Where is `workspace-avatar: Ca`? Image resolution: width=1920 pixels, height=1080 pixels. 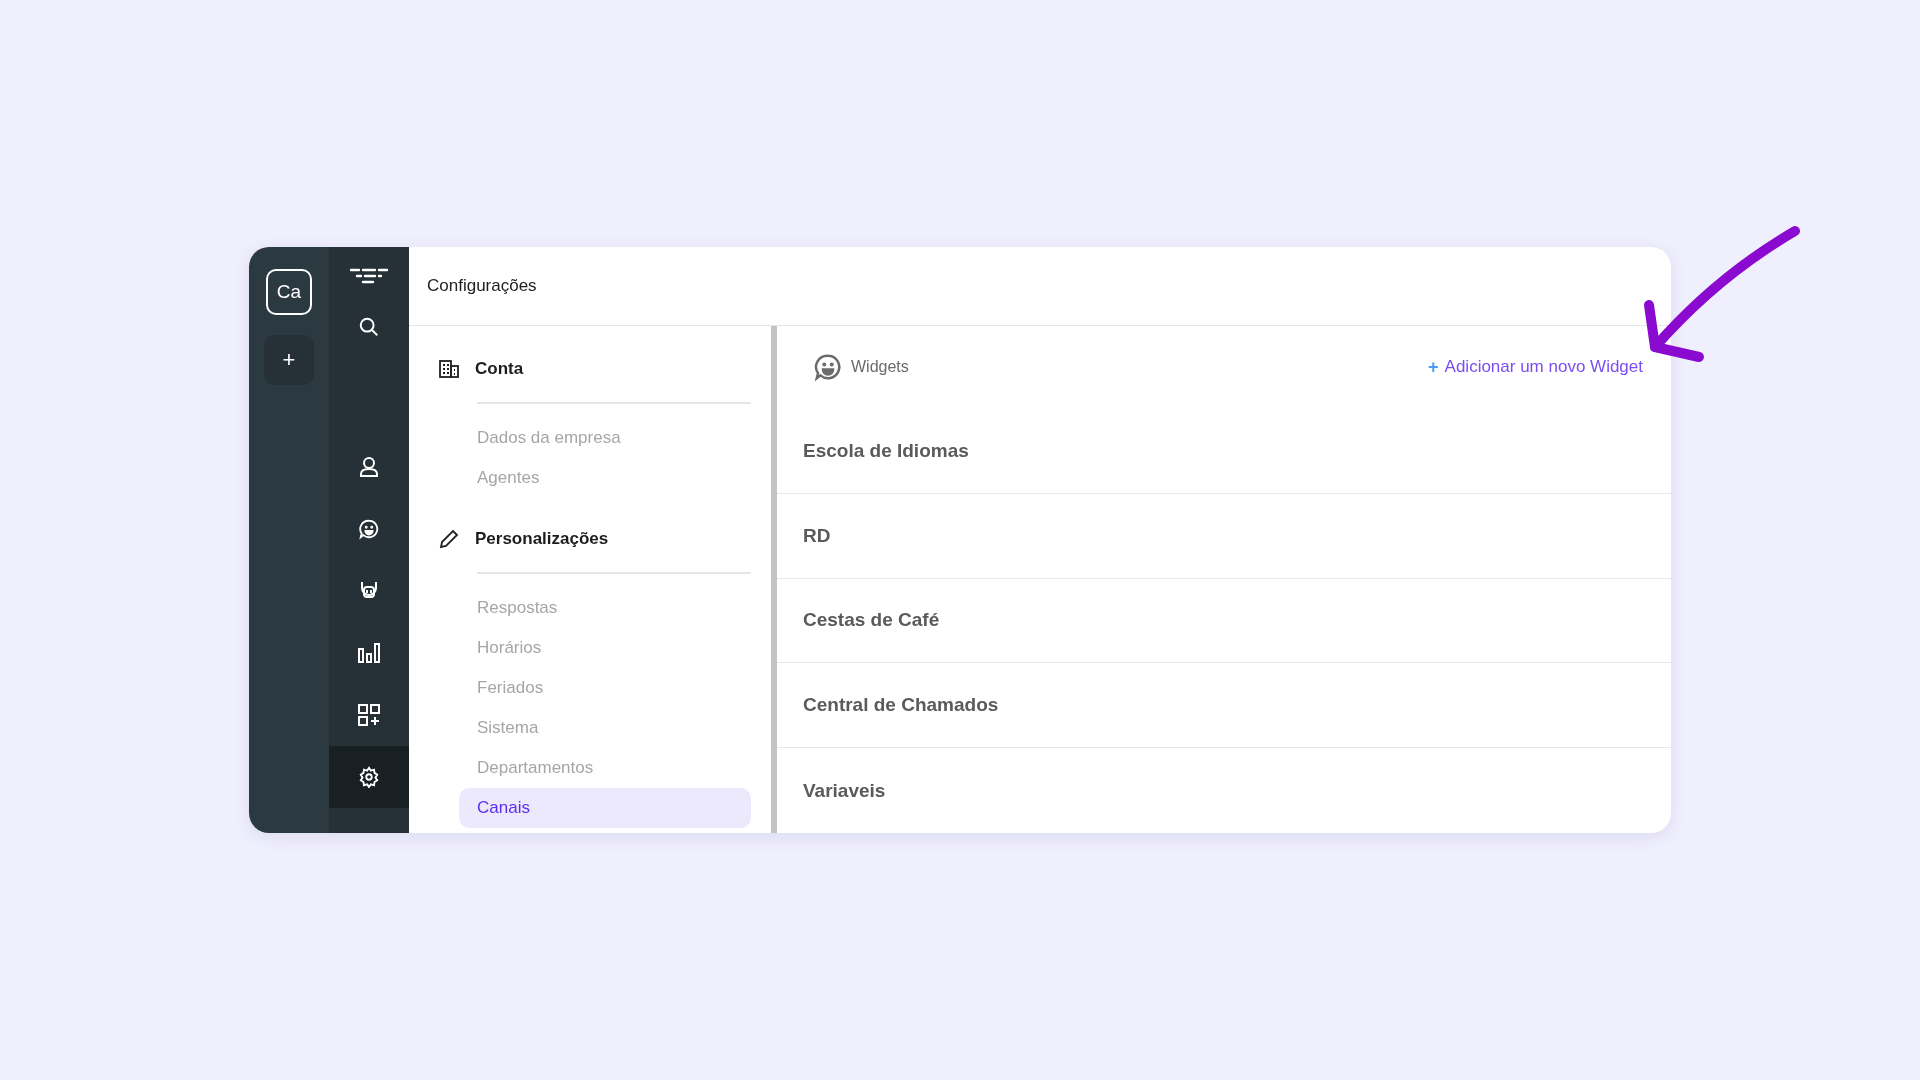
workspace-avatar: Ca is located at coordinates (289, 292).